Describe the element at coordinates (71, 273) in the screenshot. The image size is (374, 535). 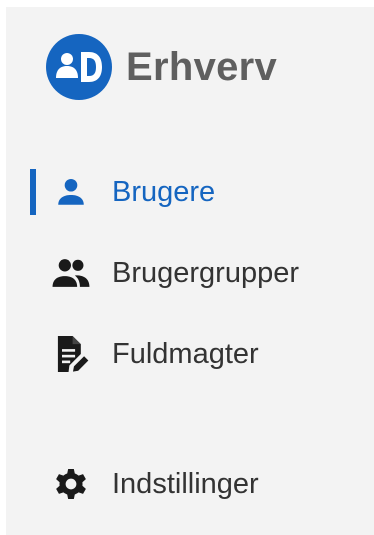
I see `group-icon` at that location.